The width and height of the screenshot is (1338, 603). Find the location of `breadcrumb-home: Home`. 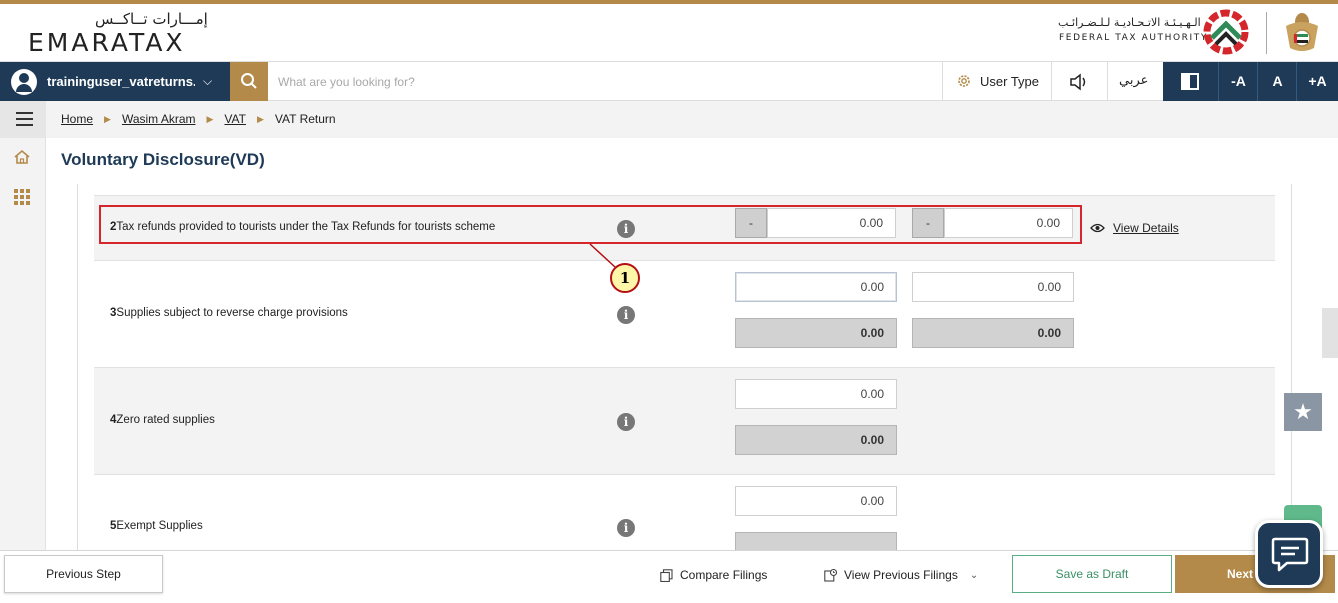

breadcrumb-home: Home is located at coordinates (77, 119).